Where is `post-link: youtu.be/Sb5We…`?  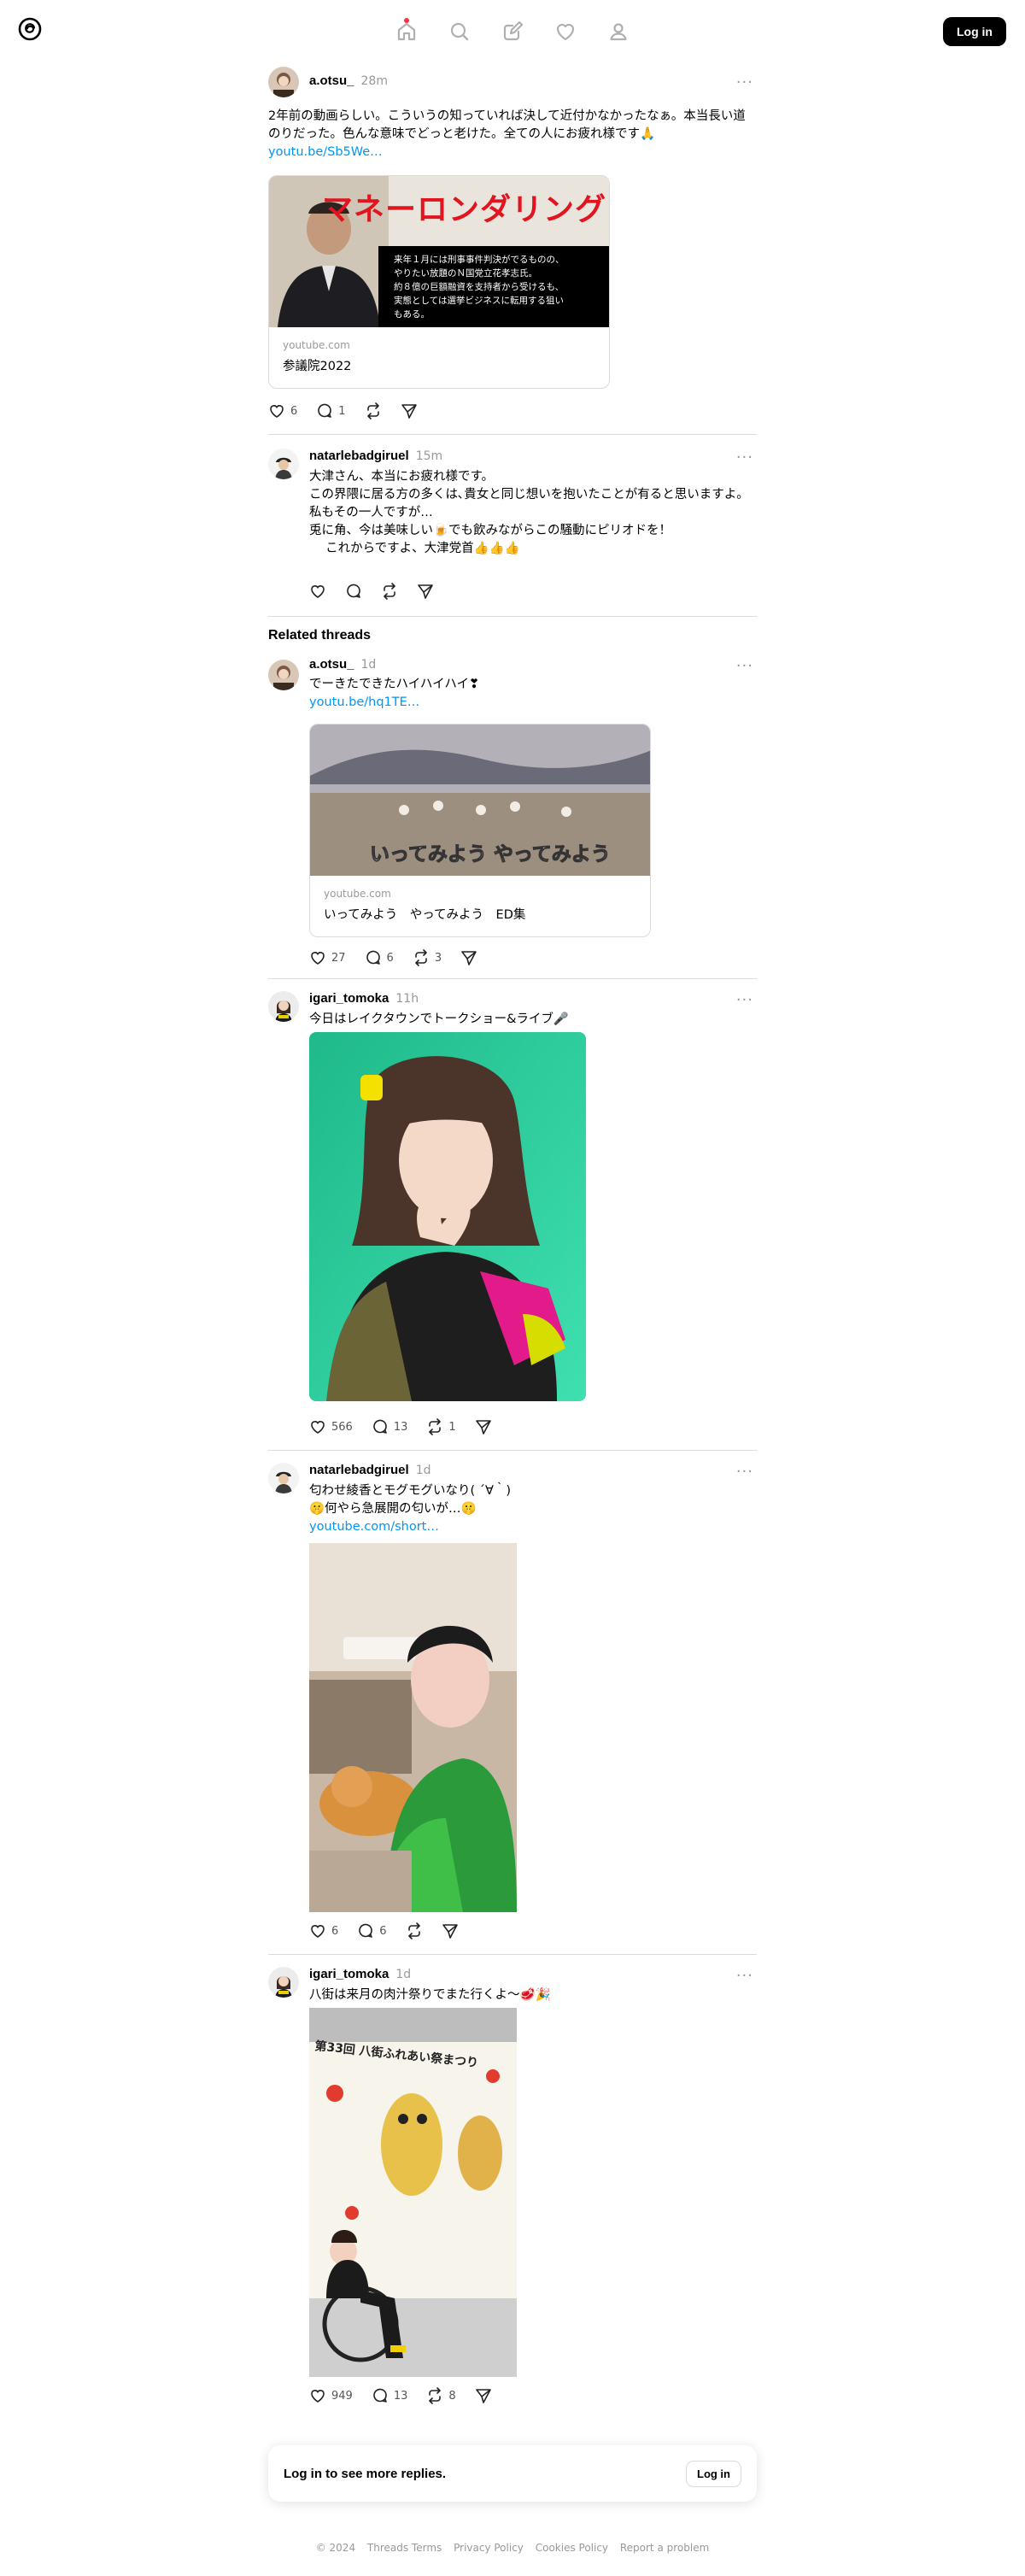
post-link: youtu.be/Sb5We… is located at coordinates (512, 152).